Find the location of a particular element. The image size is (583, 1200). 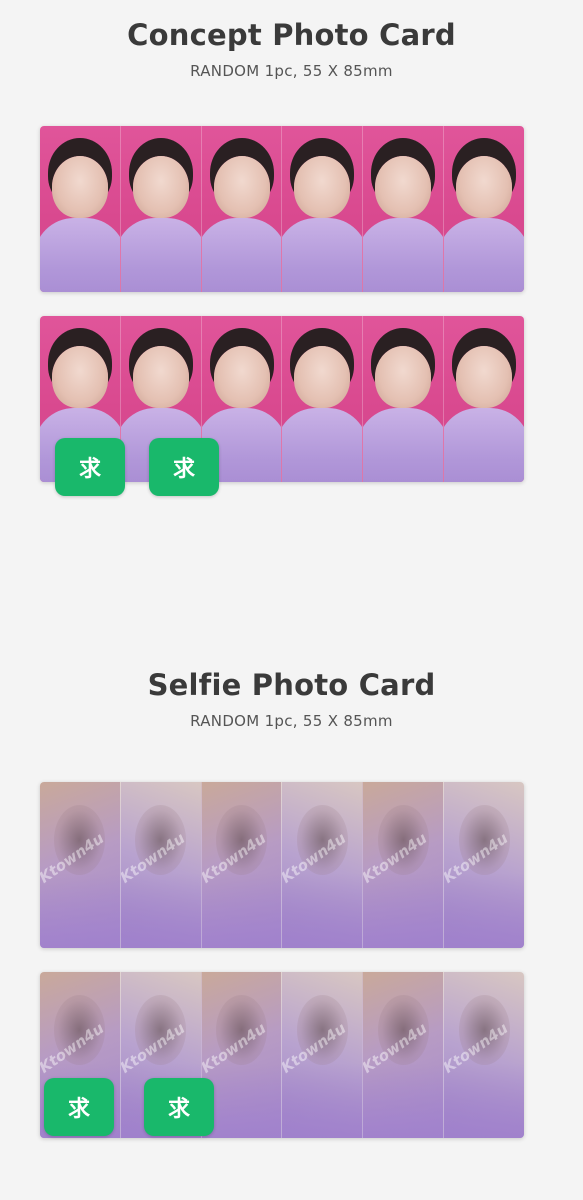

selfie-section-subtitle: RANDOM 1pc, 55 X 85mm is located at coordinates (291, 721).